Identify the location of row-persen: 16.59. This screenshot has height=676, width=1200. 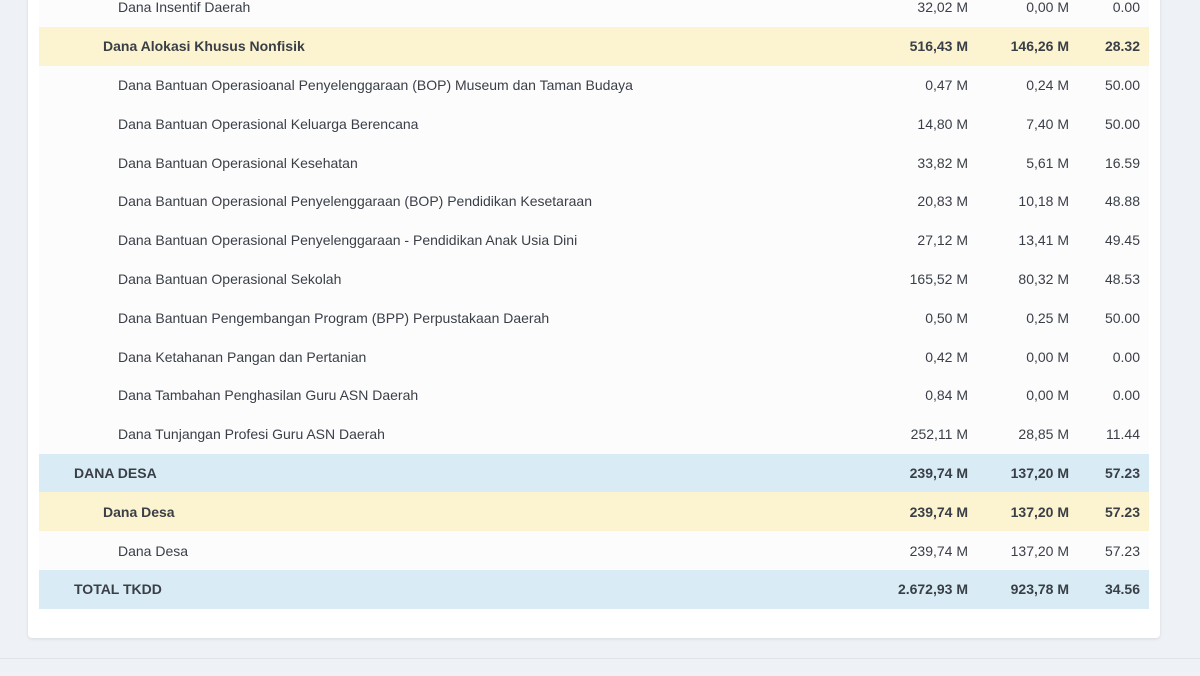
(1122, 162).